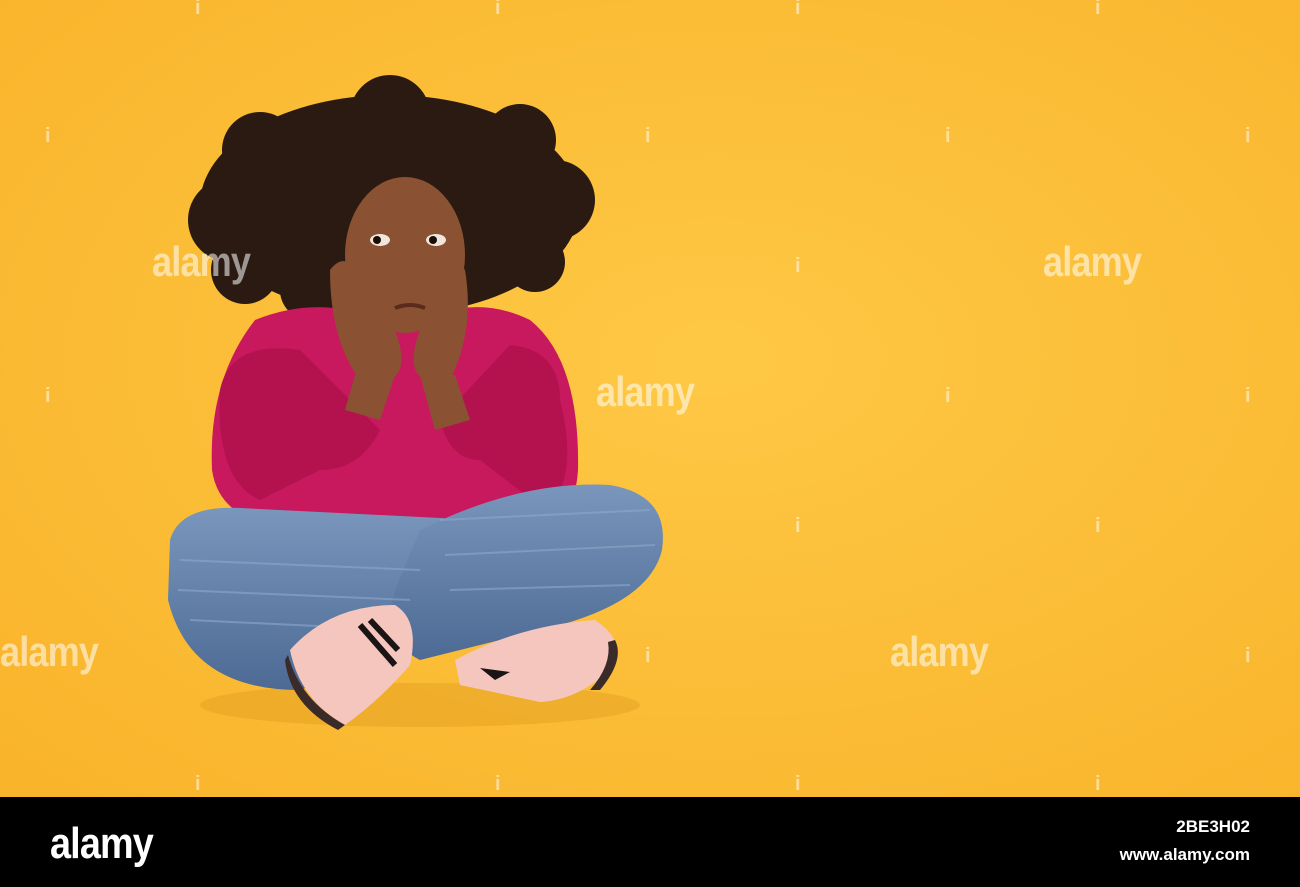 The image size is (1300, 887). Describe the element at coordinates (1185, 855) in the screenshot. I see `site-url: www.alamy.com` at that location.